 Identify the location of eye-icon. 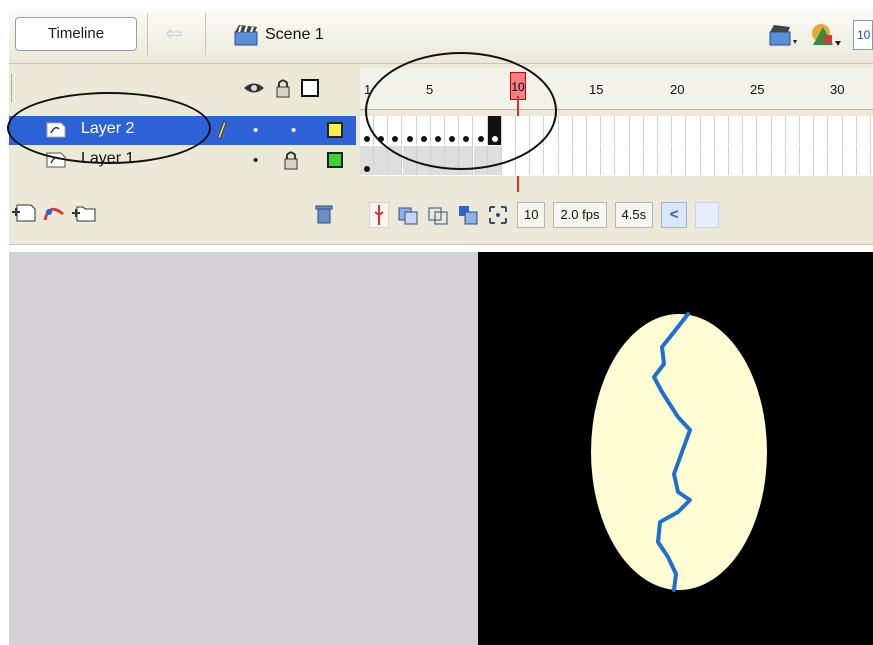
(254, 88).